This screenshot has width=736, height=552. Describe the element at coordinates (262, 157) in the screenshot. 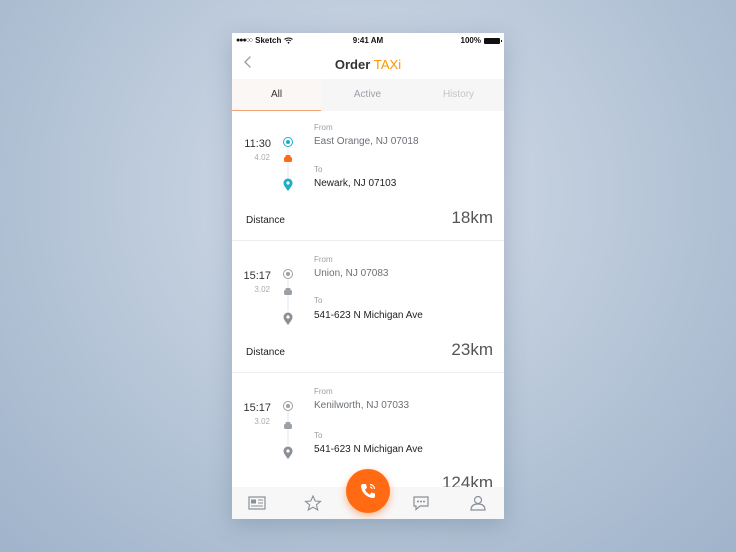

I see `trip-date: 4.02` at that location.